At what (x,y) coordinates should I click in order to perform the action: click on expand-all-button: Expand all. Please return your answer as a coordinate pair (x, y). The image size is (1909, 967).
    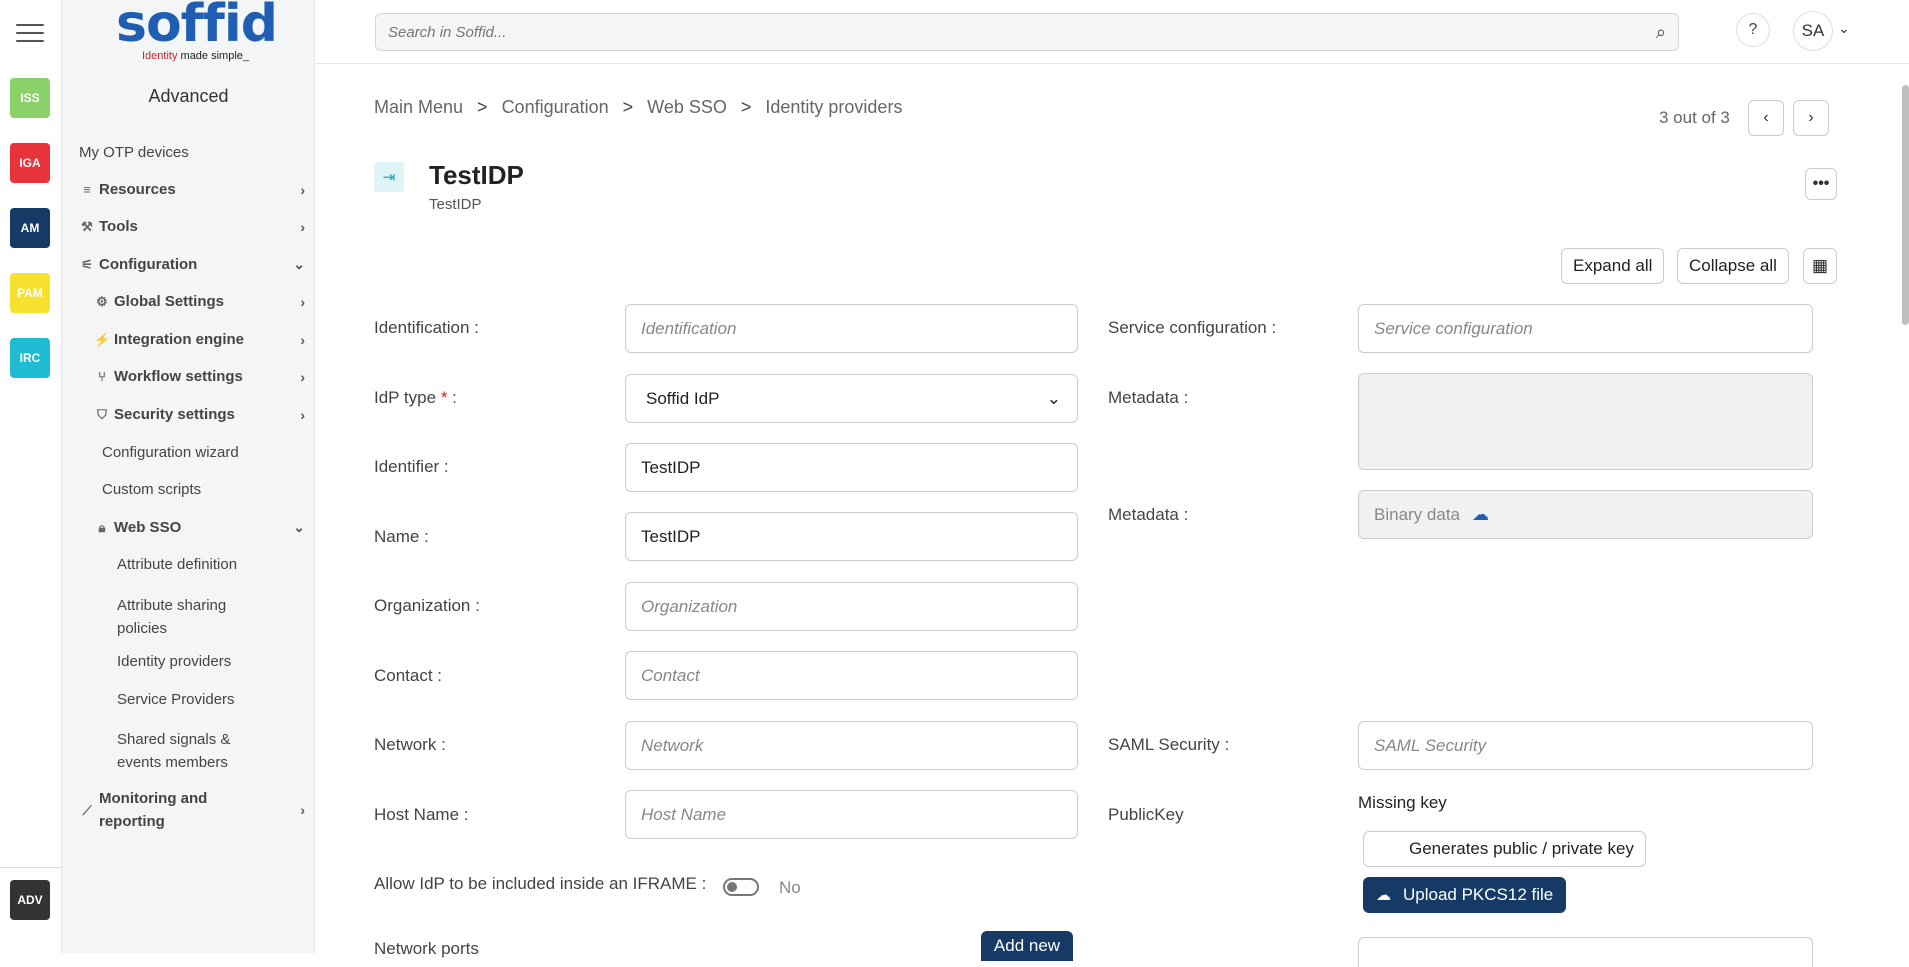
    Looking at the image, I should click on (1613, 266).